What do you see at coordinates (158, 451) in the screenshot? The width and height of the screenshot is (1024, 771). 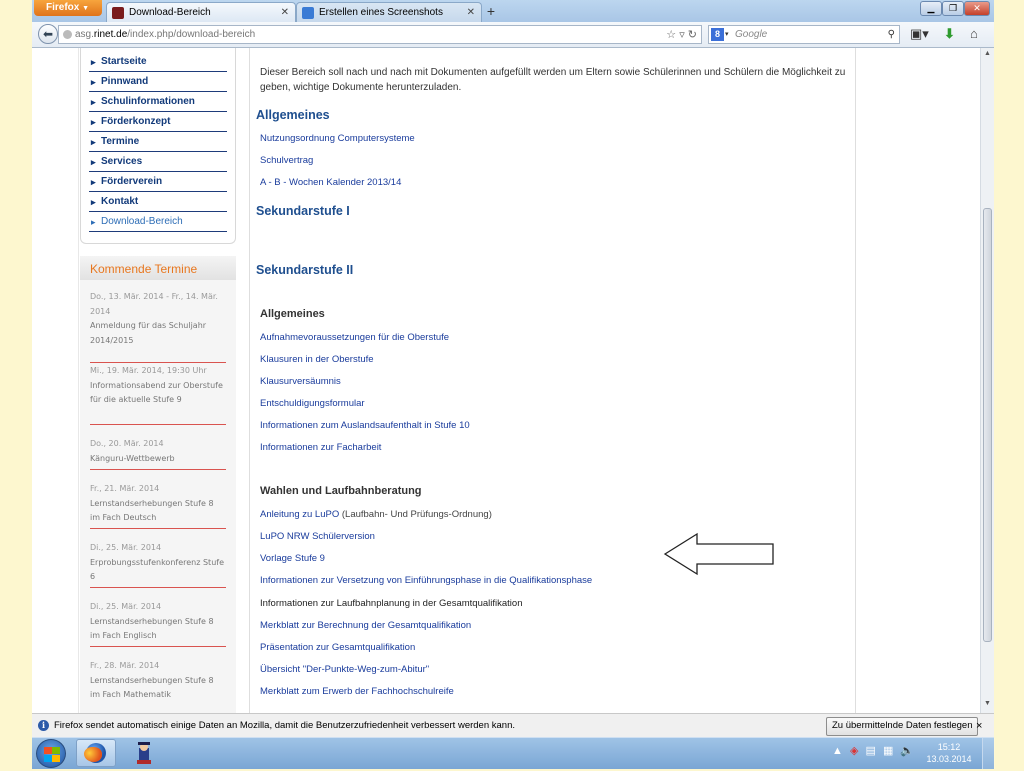 I see `event-item: Do., 20. Mär. 2014 Känguru-Wettbewerb` at bounding box center [158, 451].